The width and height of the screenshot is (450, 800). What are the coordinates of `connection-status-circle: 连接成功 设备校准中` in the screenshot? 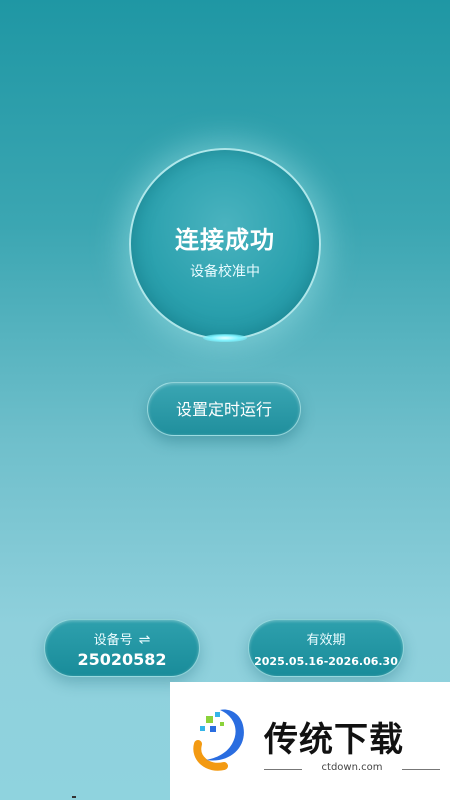 It's located at (225, 245).